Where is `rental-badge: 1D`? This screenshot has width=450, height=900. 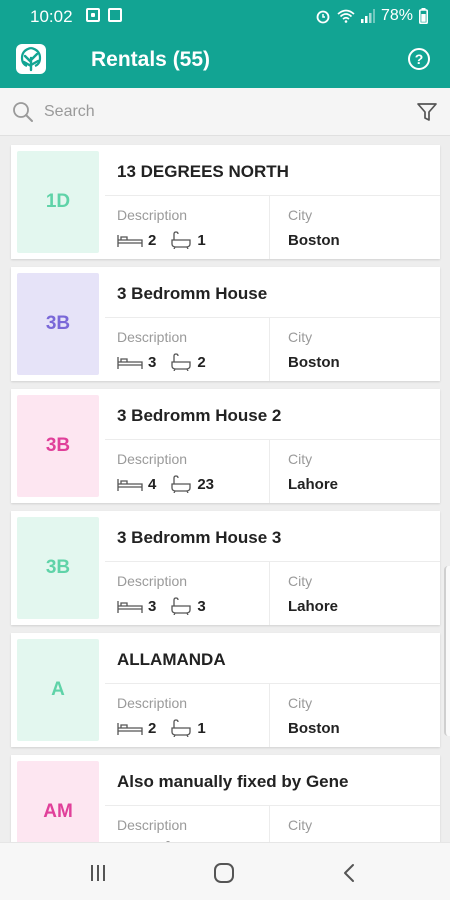 rental-badge: 1D is located at coordinates (58, 202).